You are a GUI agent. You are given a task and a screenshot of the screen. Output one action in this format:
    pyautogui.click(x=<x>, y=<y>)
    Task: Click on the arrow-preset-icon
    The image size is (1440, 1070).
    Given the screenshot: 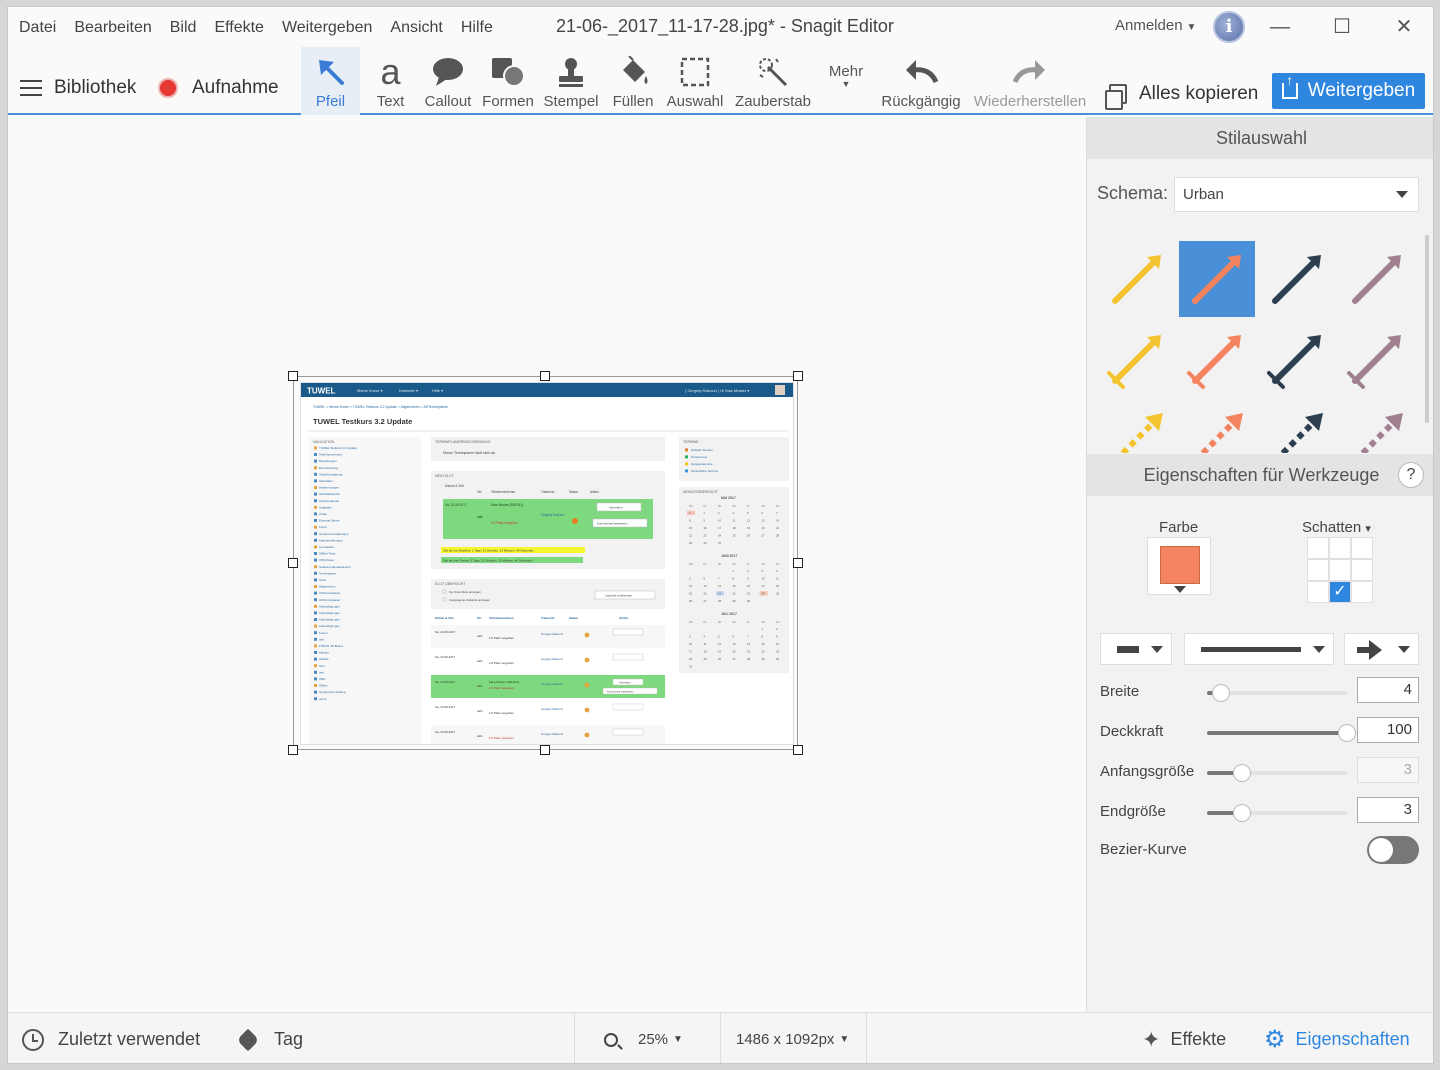 What is the action you would take?
    pyautogui.click(x=1300, y=433)
    